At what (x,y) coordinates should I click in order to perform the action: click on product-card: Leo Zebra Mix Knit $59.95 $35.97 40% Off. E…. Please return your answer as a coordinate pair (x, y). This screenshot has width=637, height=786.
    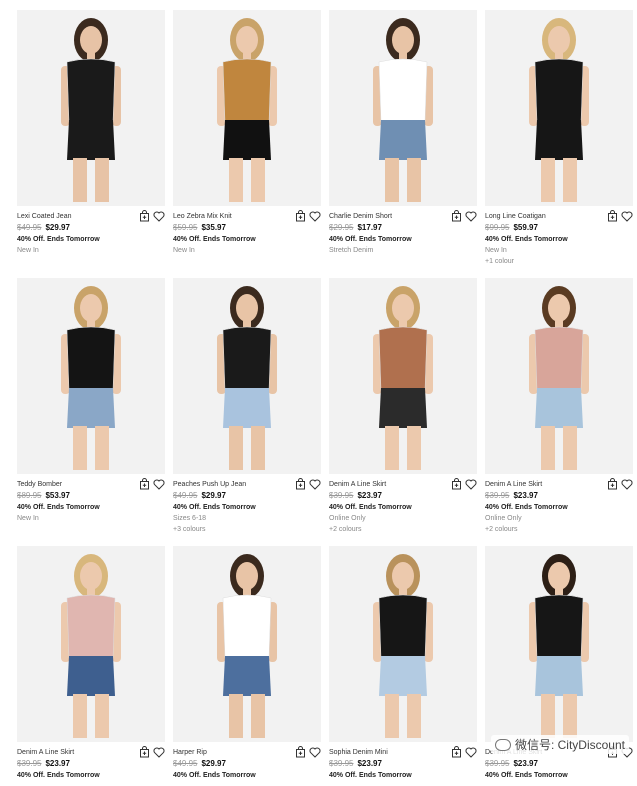
    Looking at the image, I should click on (247, 144).